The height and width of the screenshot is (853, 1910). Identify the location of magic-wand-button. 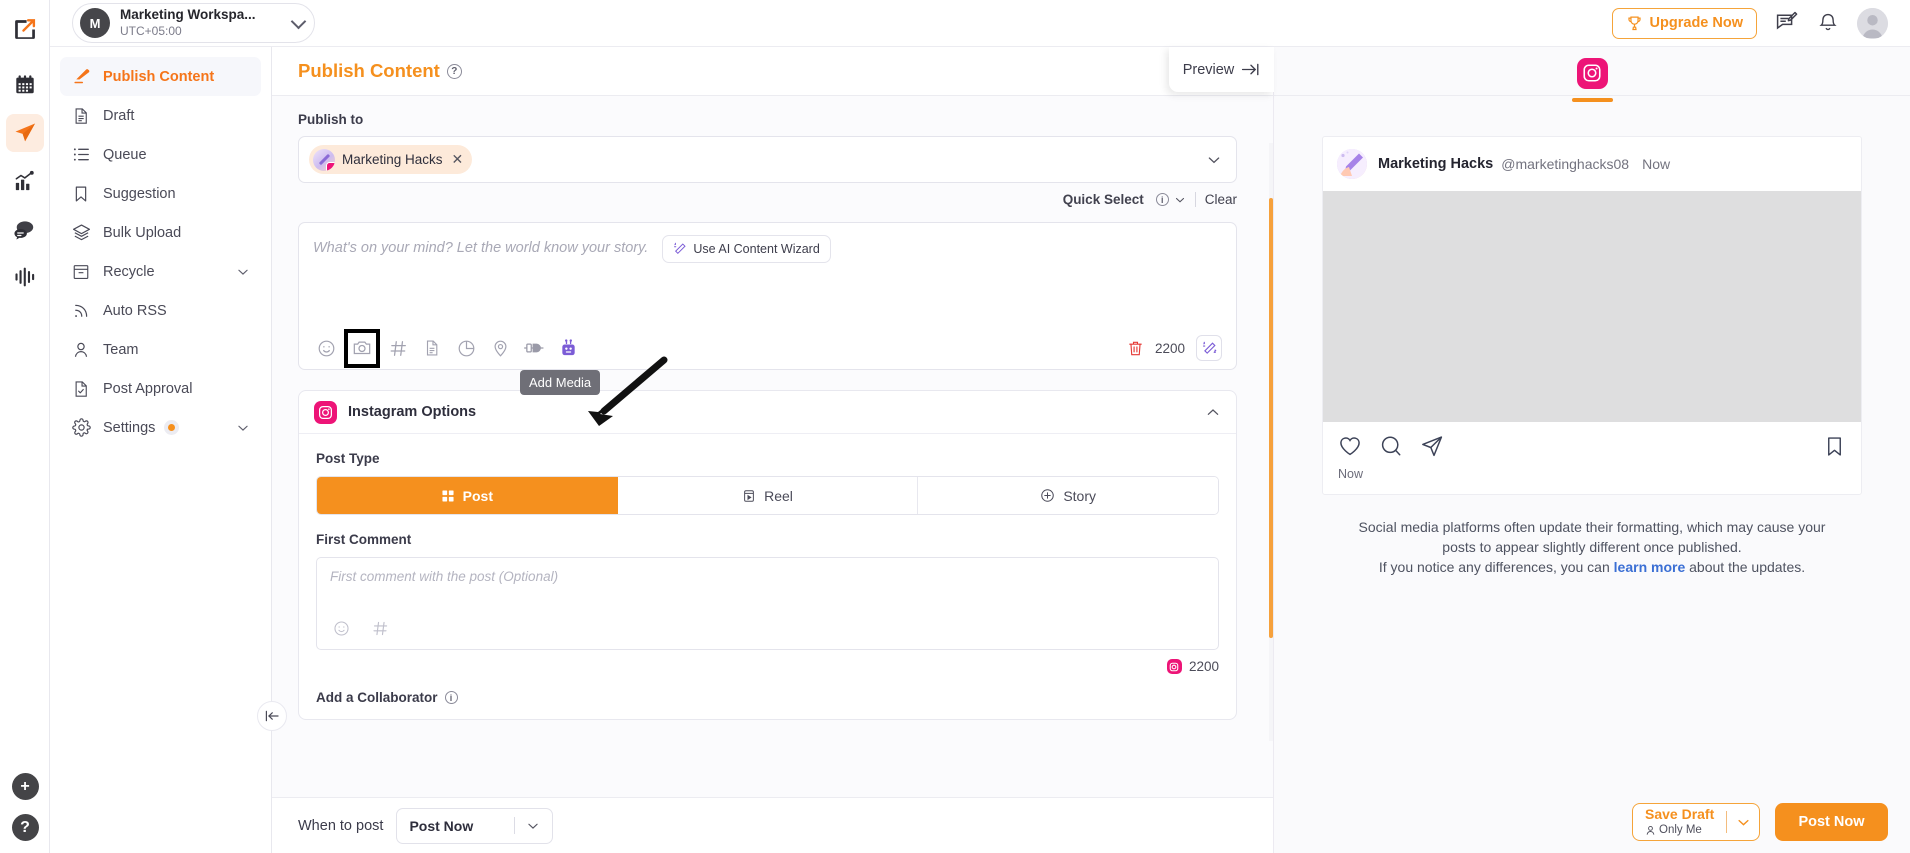
(1209, 348).